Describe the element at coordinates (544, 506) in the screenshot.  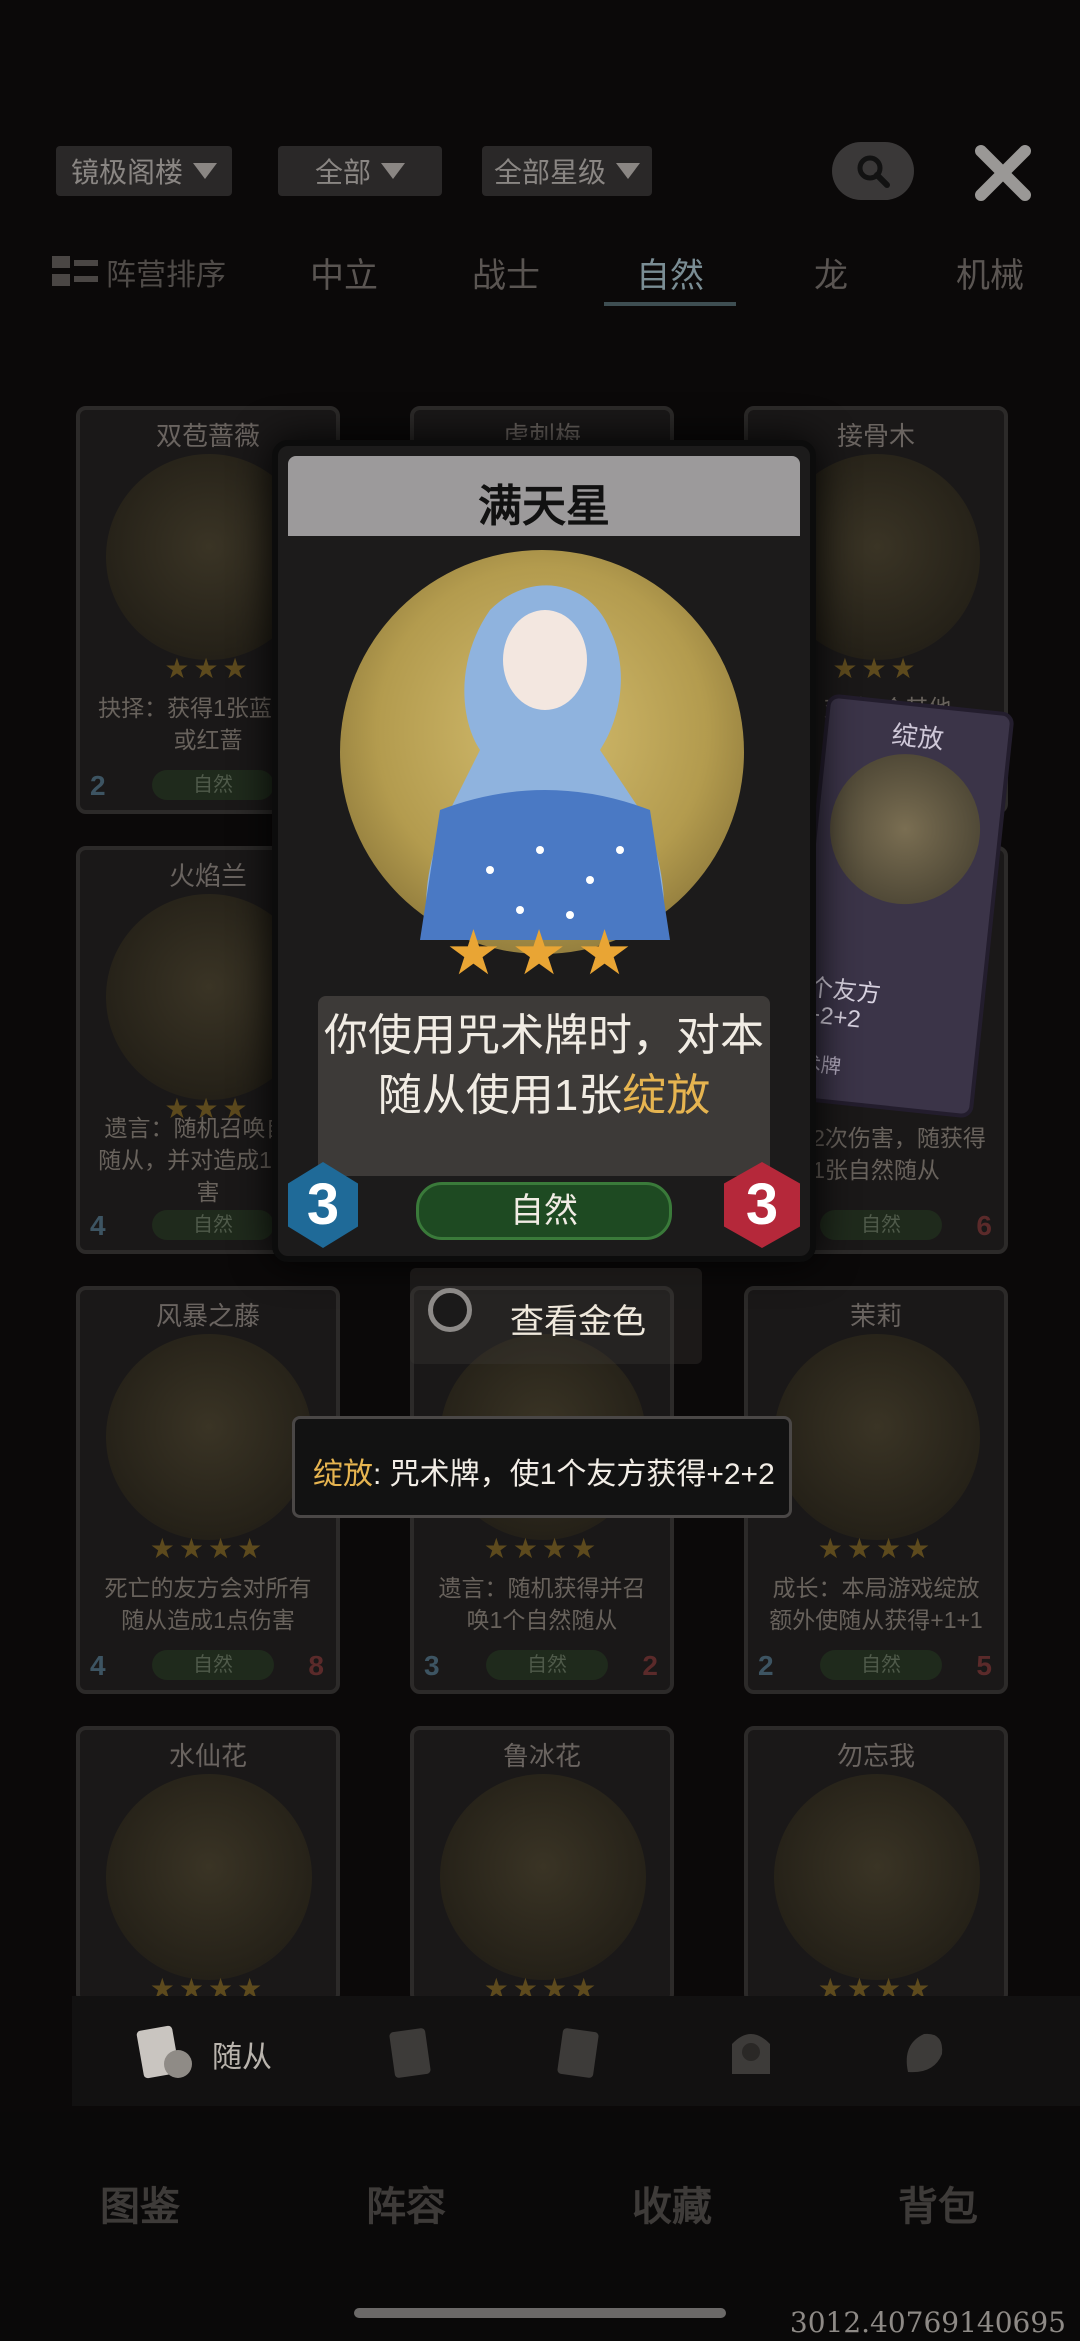
I see `focused-card-name: 满天星` at that location.